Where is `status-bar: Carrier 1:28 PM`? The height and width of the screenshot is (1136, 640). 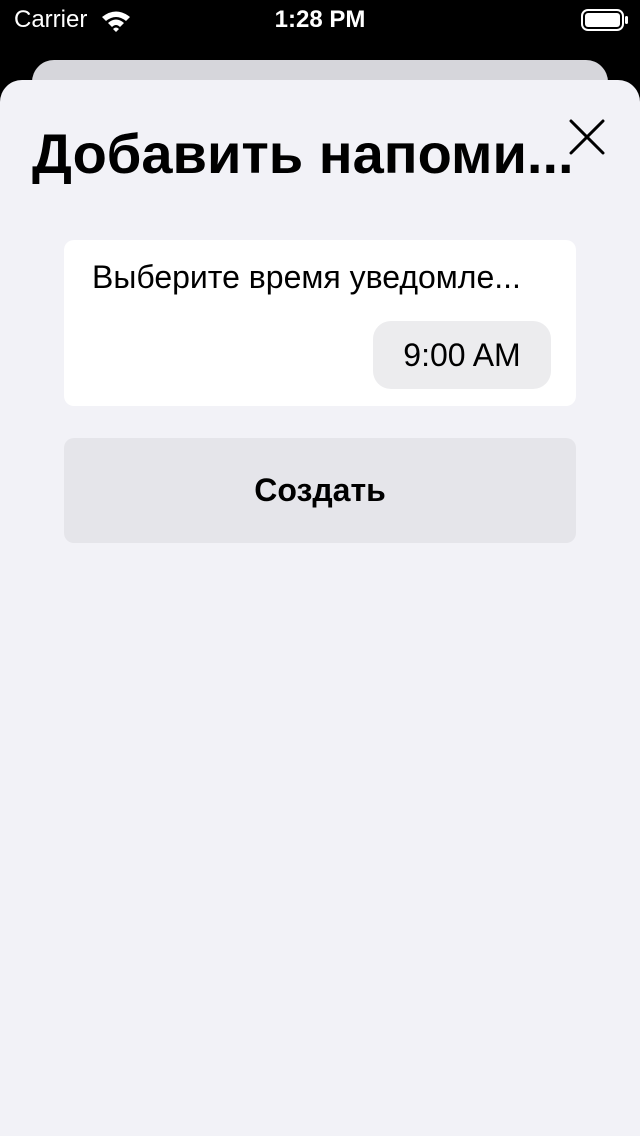
status-bar: Carrier 1:28 PM is located at coordinates (320, 20).